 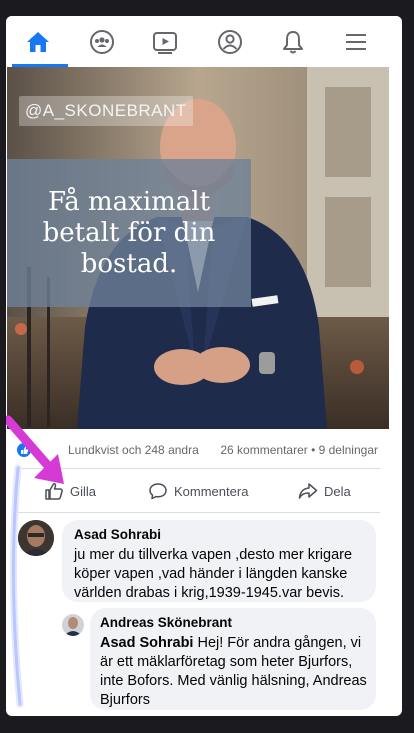 What do you see at coordinates (146, 643) in the screenshot?
I see `reply-mention: Asad Sohrabi` at bounding box center [146, 643].